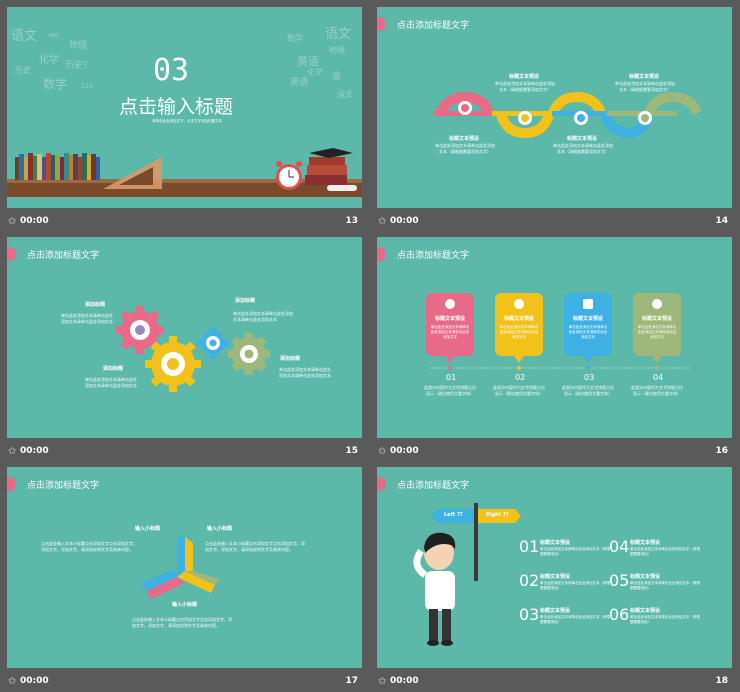  What do you see at coordinates (351, 681) in the screenshot?
I see `slide-number: 17` at bounding box center [351, 681].